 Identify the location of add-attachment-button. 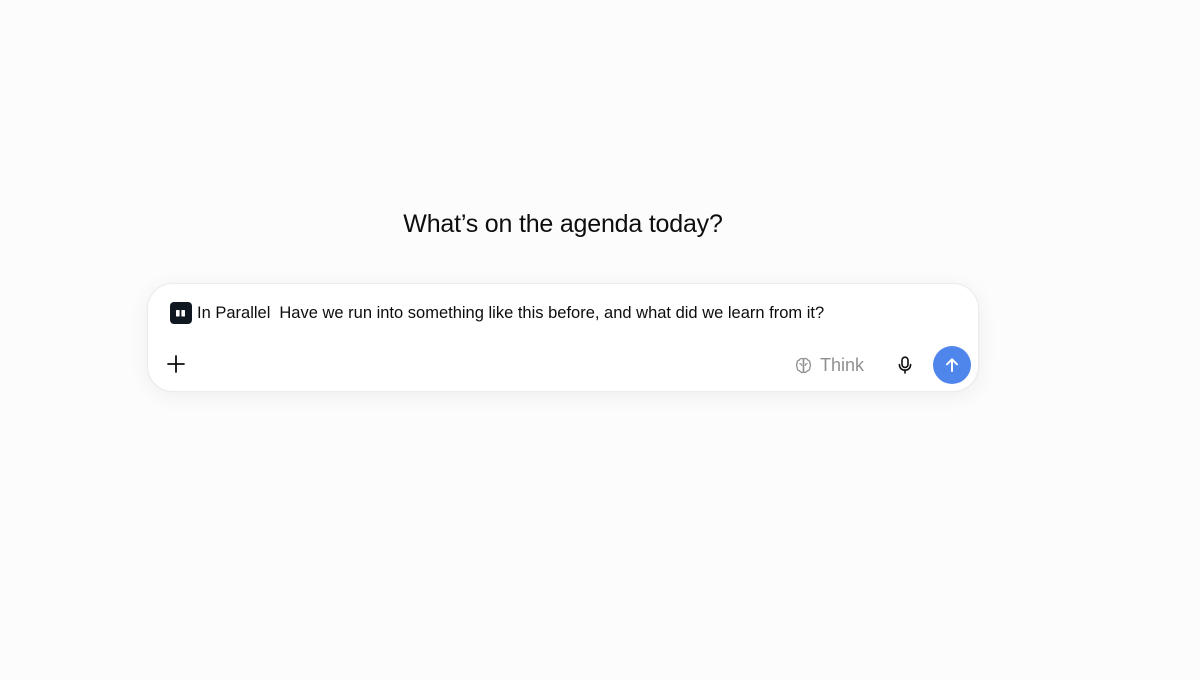
(176, 364).